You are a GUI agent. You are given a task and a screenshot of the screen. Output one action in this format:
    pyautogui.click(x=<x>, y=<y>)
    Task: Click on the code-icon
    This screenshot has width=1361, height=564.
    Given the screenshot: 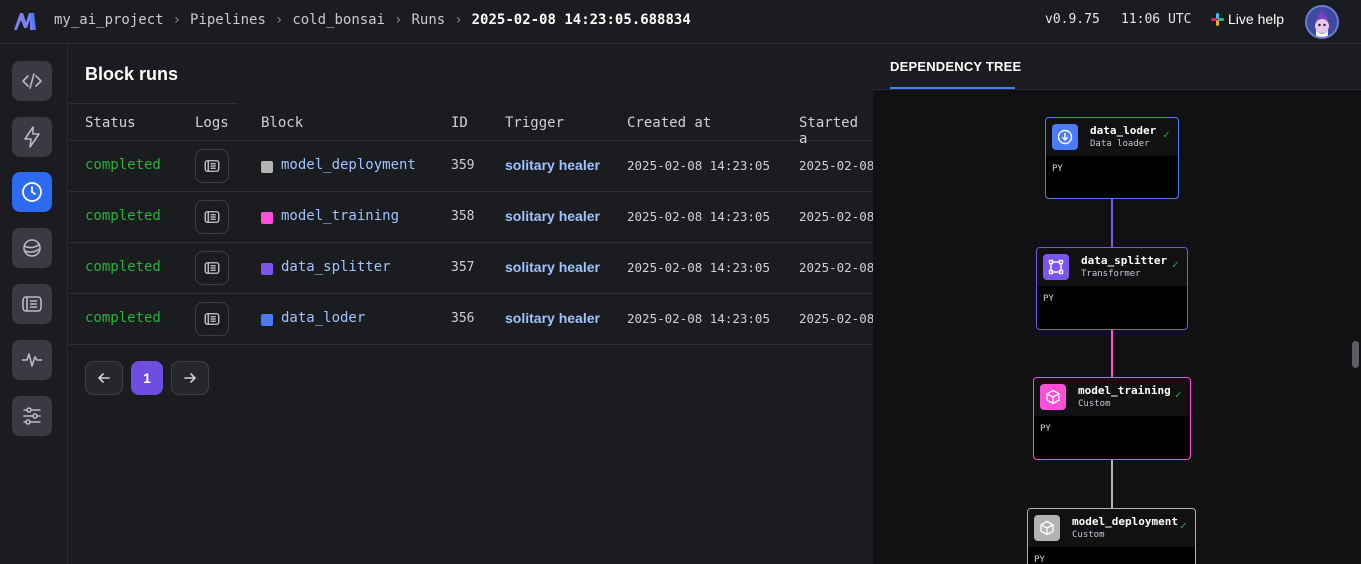 What is the action you would take?
    pyautogui.click(x=32, y=81)
    